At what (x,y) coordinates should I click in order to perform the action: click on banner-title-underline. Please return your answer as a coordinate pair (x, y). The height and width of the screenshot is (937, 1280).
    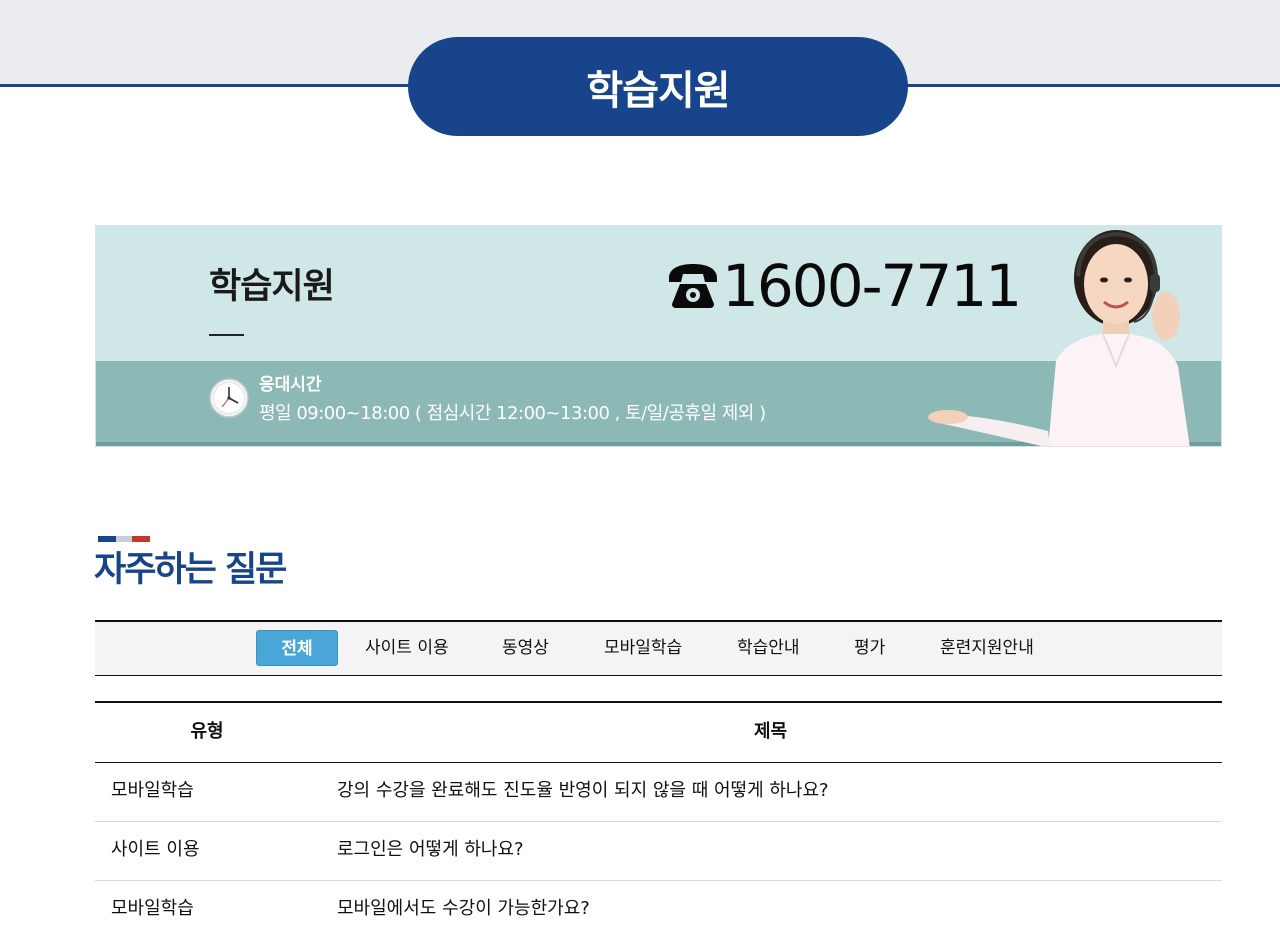
    Looking at the image, I should click on (226, 335).